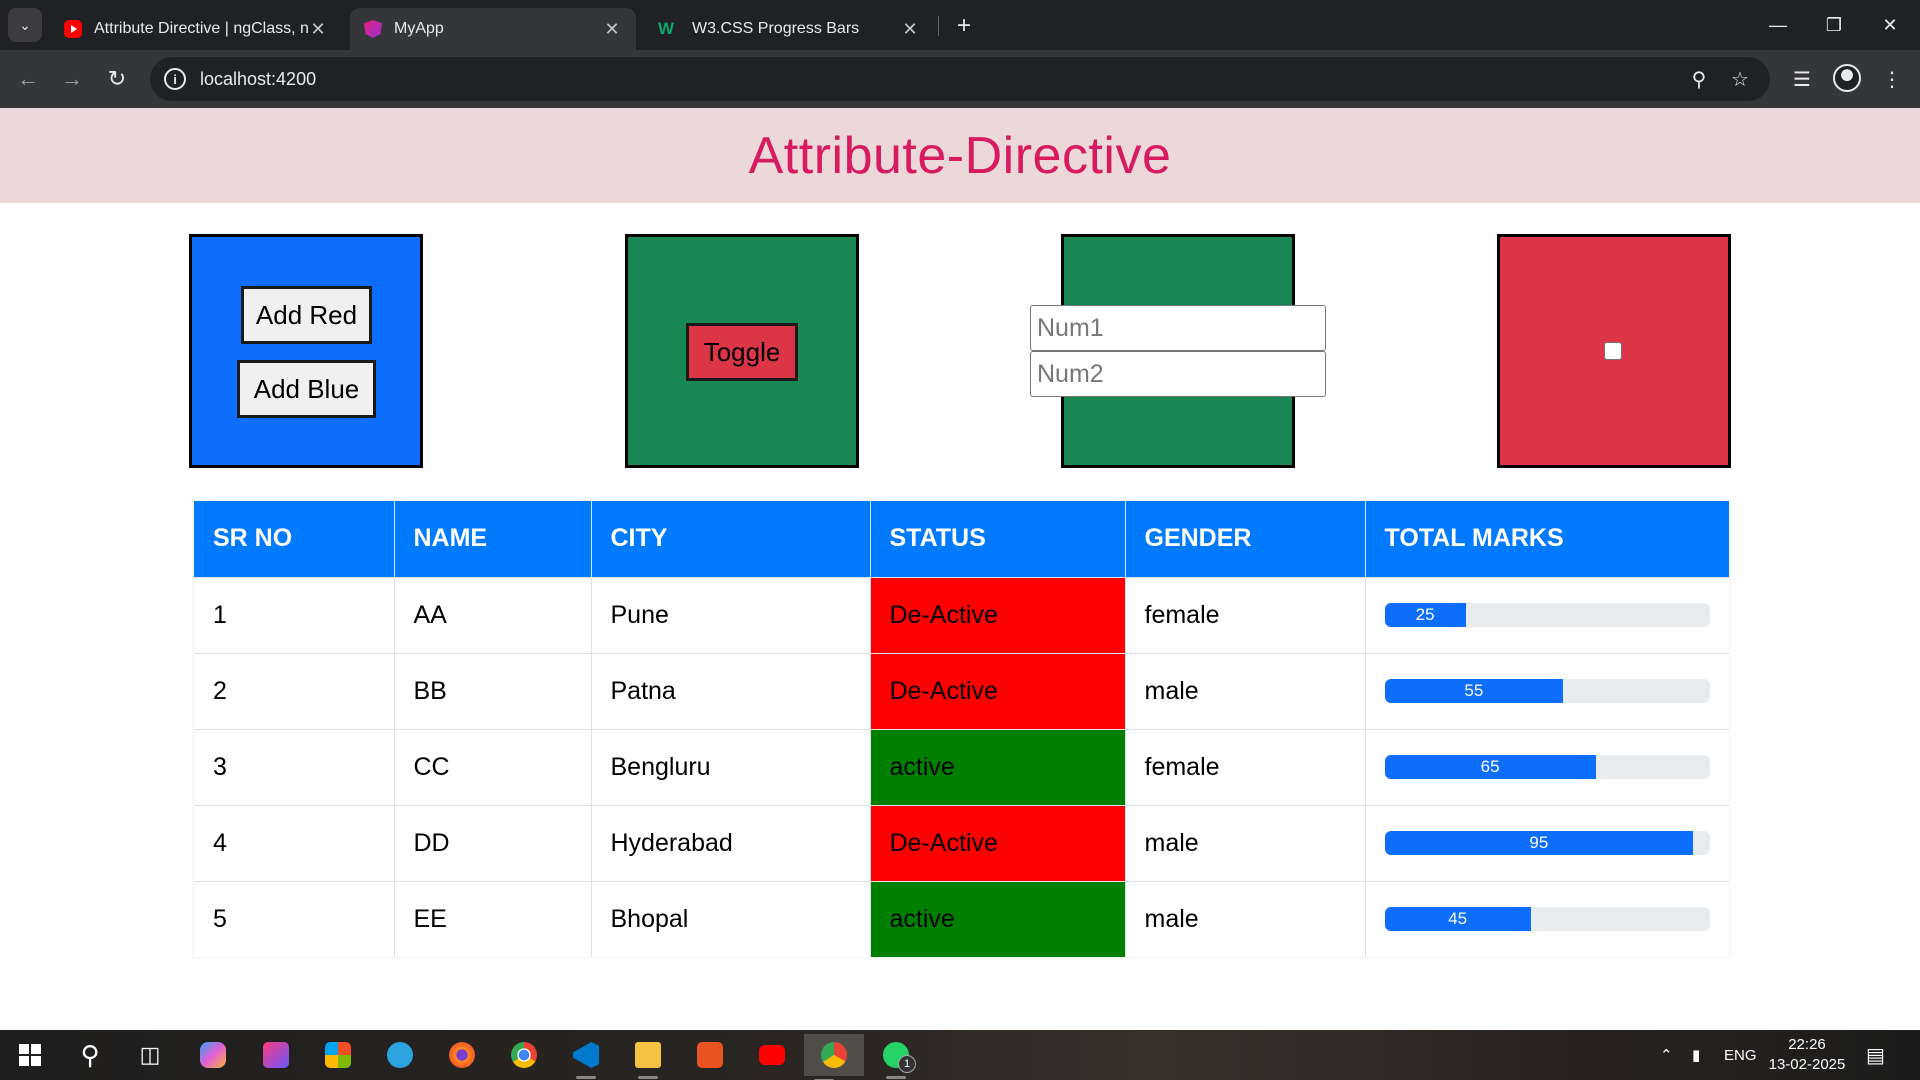  I want to click on task-view-icon: ◫, so click(150, 1054).